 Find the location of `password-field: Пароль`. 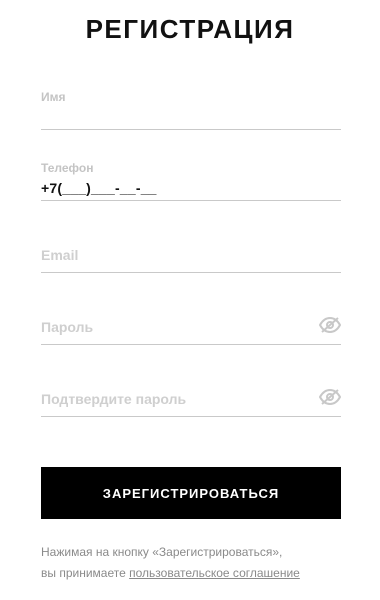

password-field: Пароль is located at coordinates (191, 325).